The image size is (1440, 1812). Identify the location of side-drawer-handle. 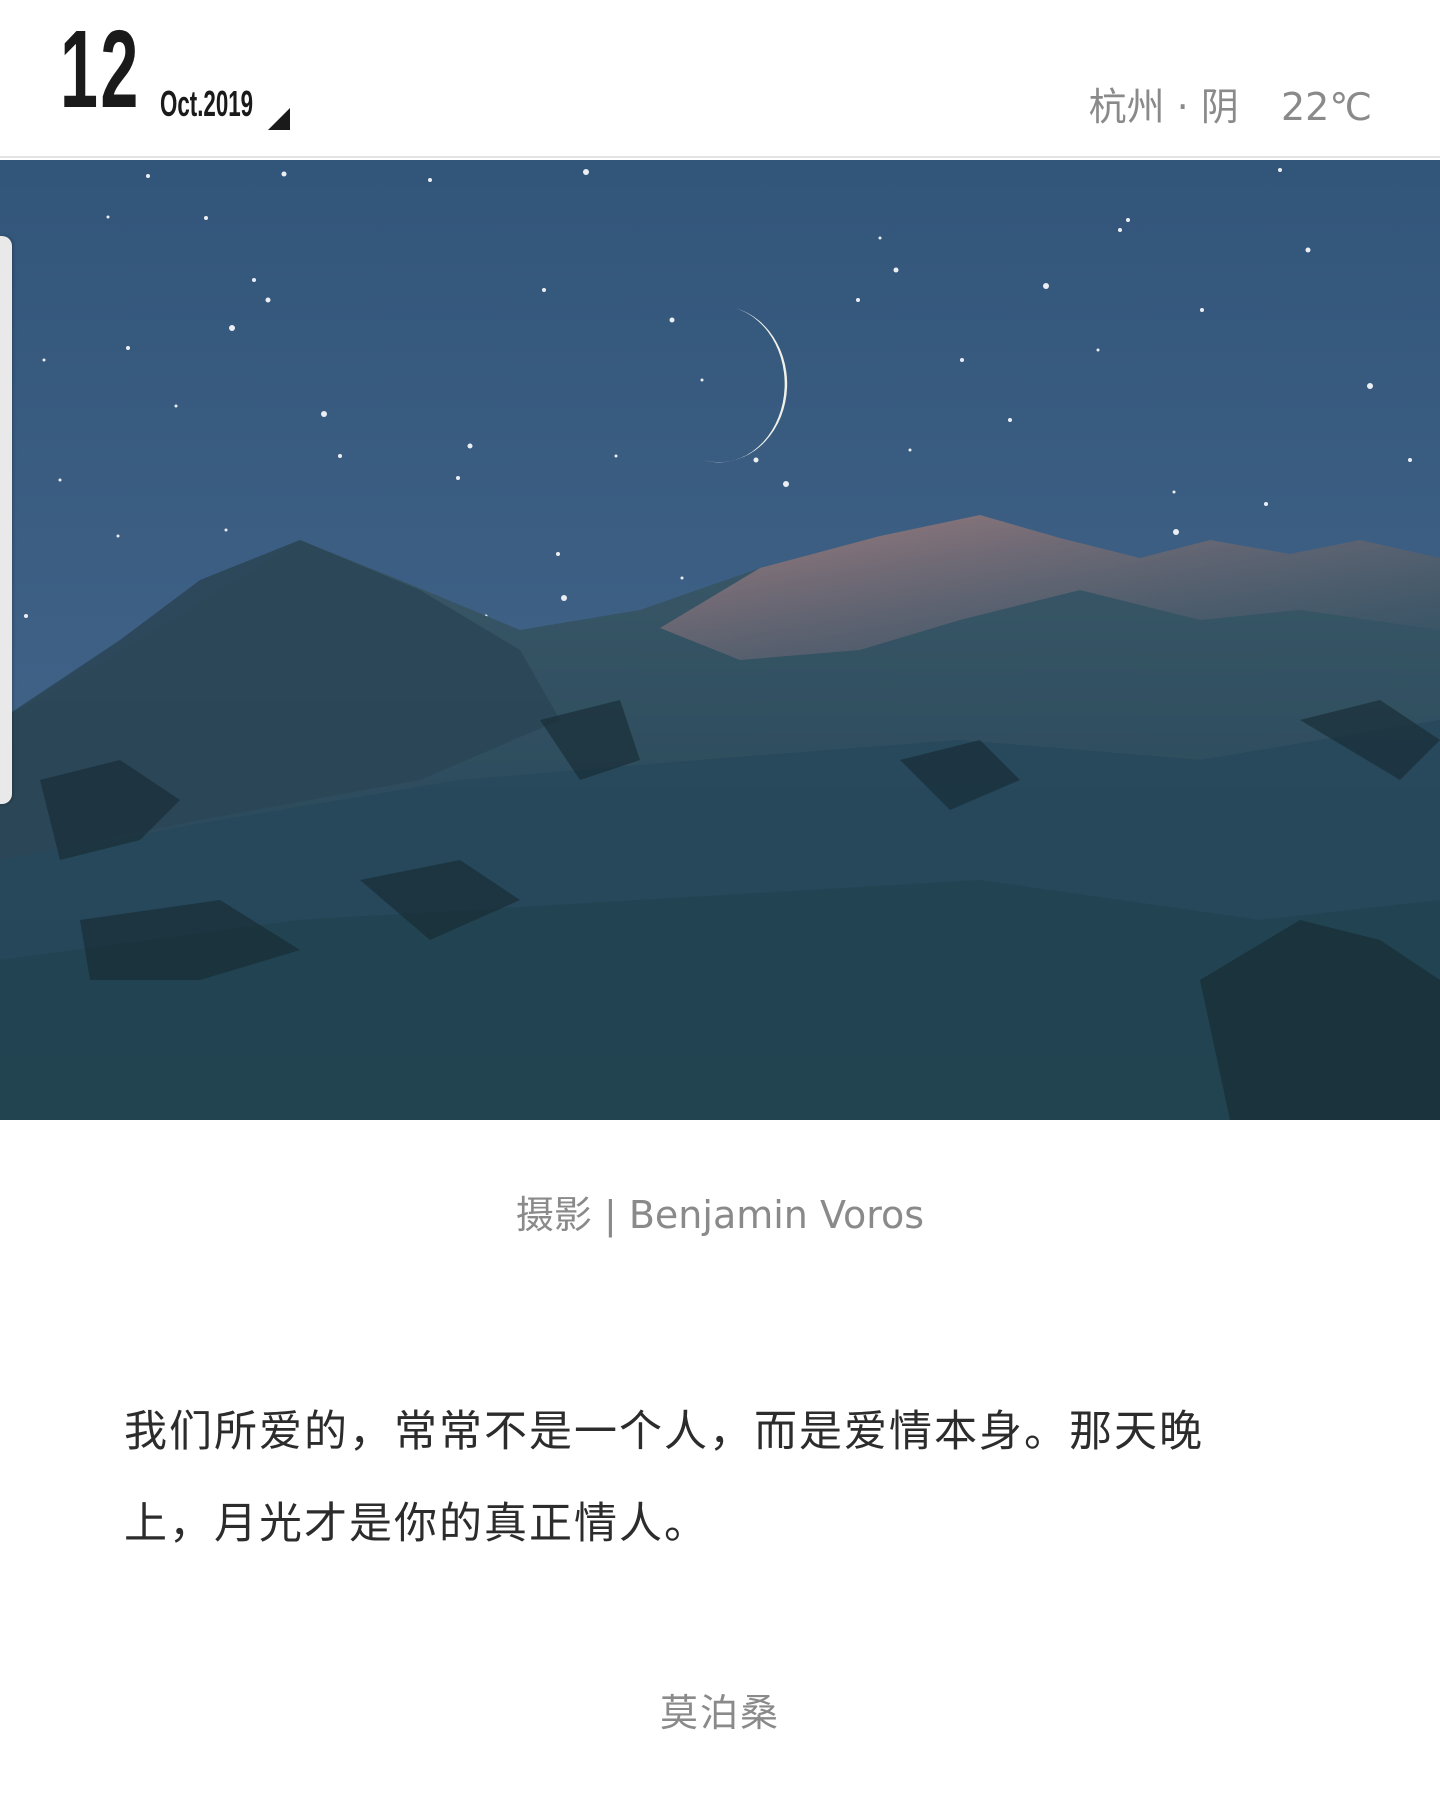
(6, 520).